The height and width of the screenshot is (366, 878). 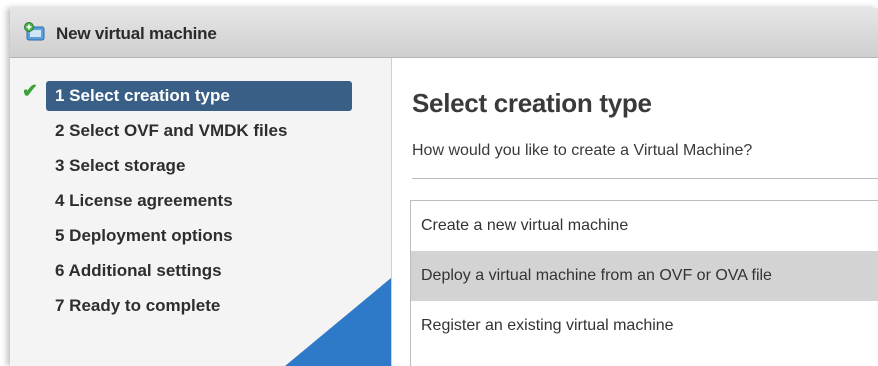 I want to click on step-select-storage: 3 Select storage, so click(x=115, y=166).